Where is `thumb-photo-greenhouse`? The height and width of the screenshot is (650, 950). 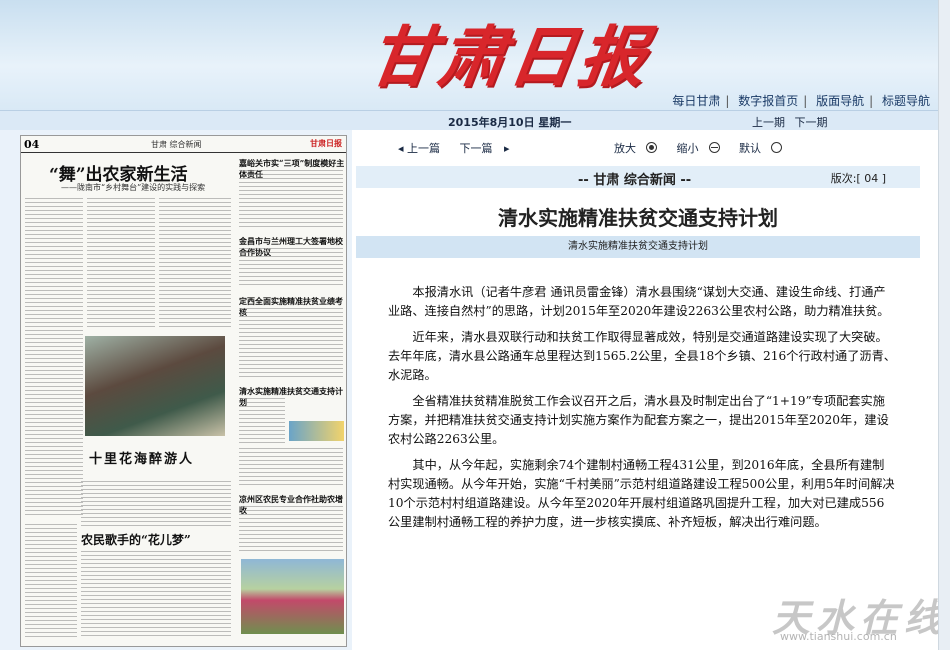 thumb-photo-greenhouse is located at coordinates (155, 386).